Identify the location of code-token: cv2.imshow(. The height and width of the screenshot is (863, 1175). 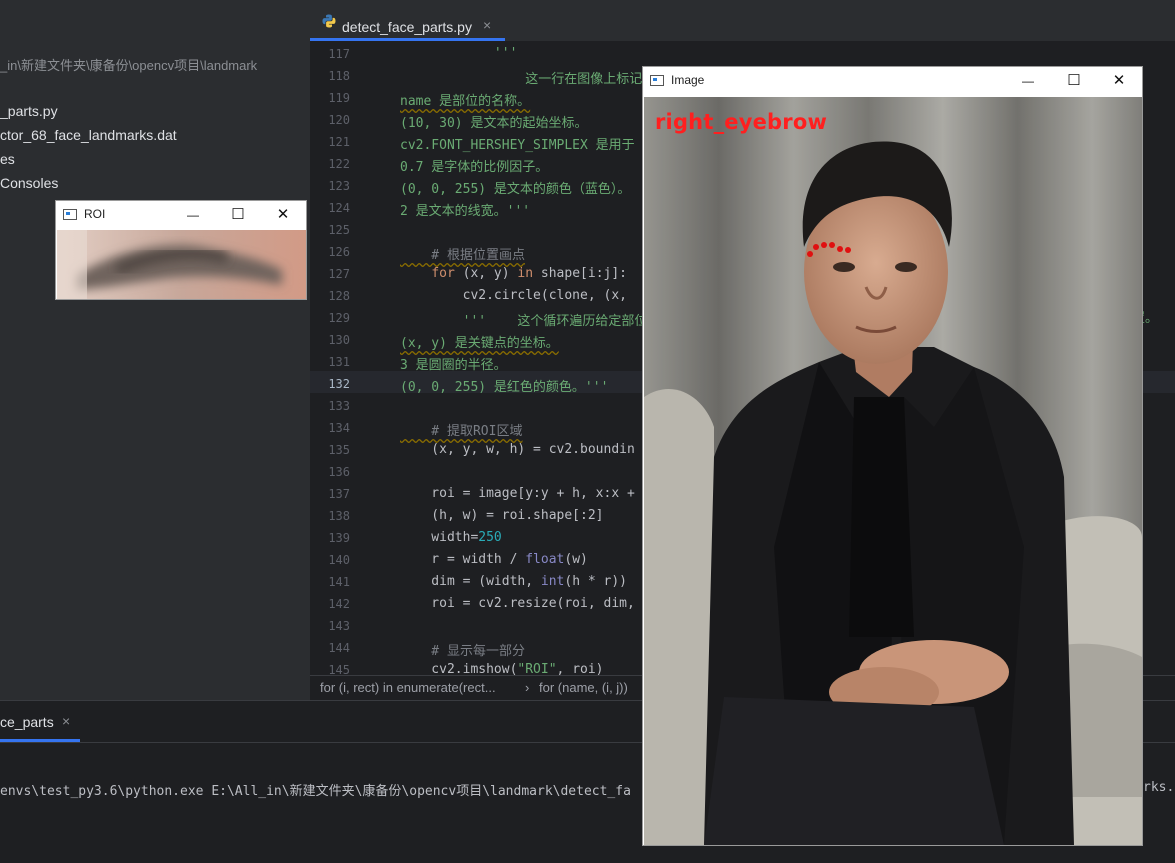
(459, 668).